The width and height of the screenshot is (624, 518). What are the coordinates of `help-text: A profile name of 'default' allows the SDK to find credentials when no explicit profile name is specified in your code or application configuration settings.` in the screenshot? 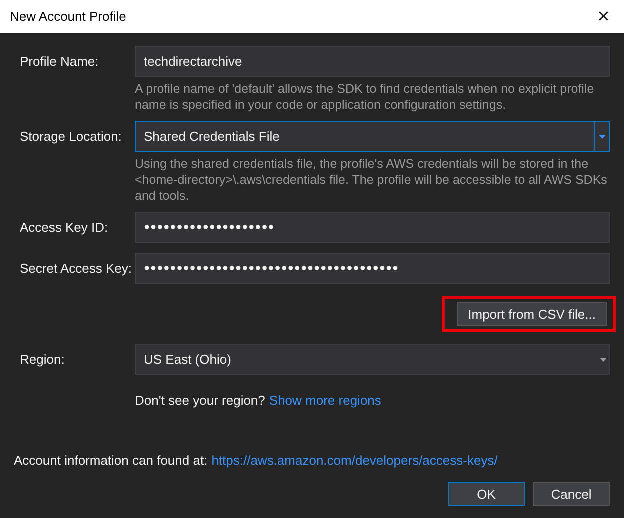 It's located at (365, 97).